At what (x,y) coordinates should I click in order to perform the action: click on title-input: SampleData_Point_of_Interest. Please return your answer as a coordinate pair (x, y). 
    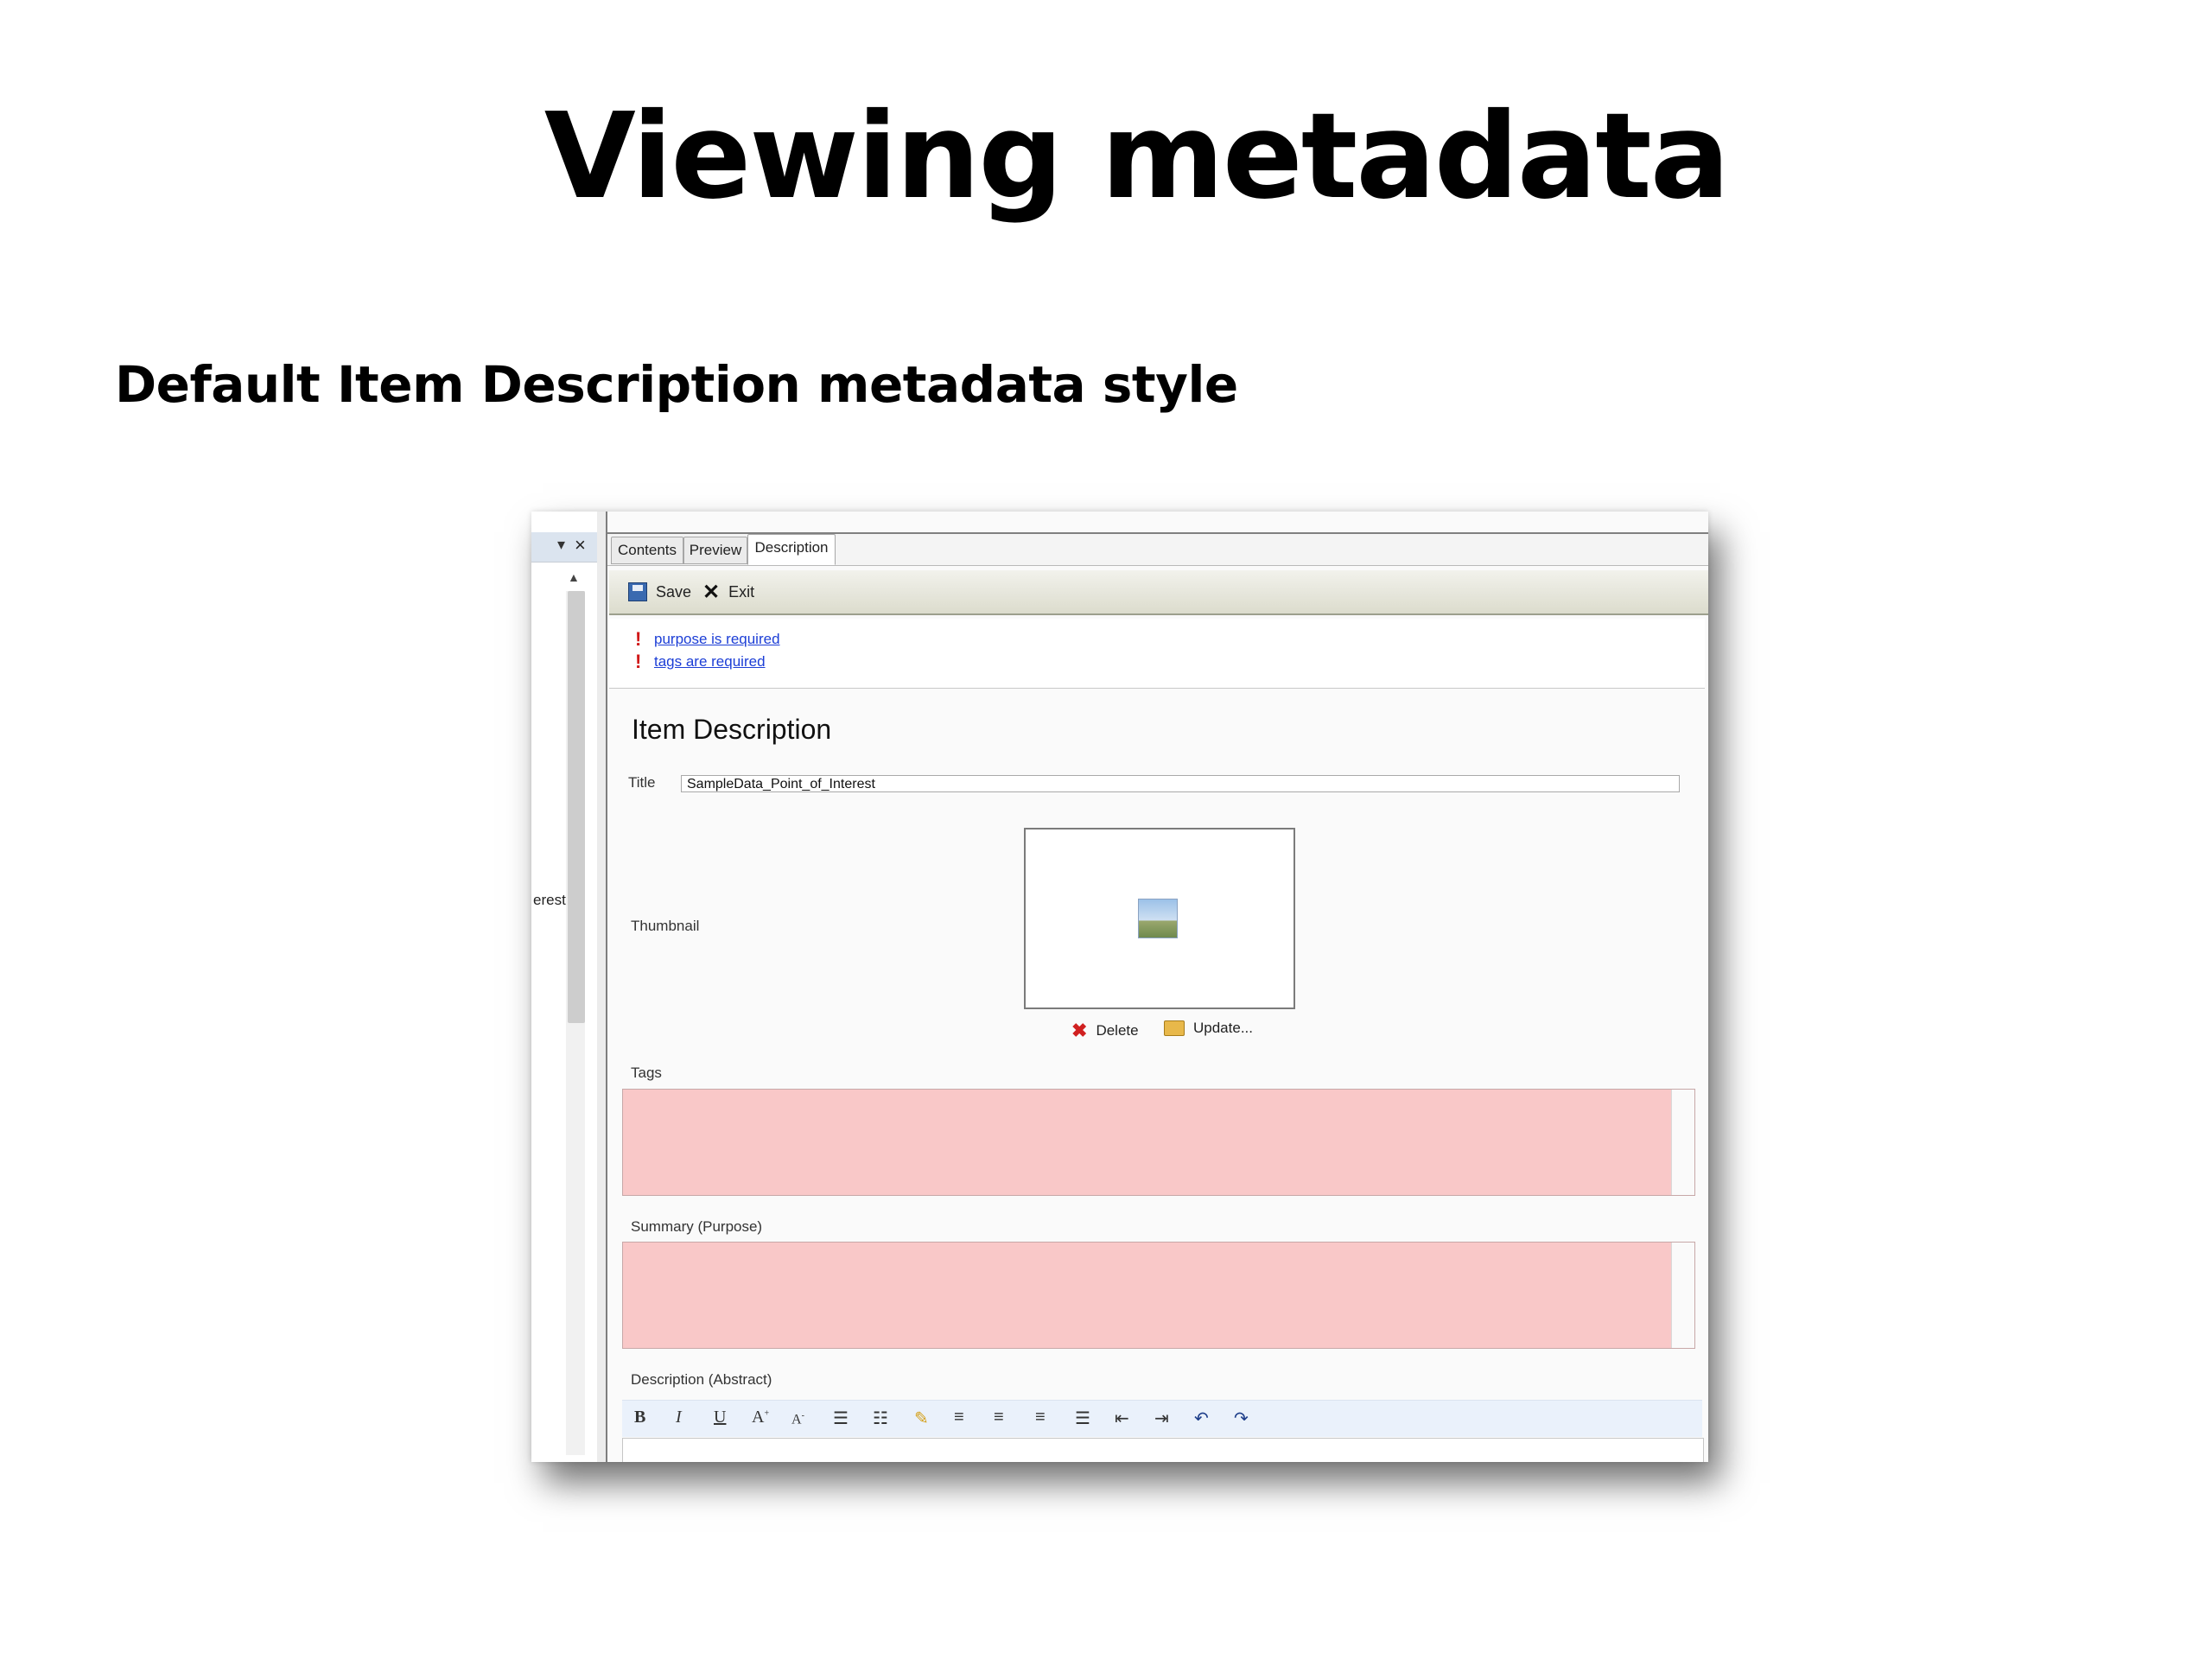
    Looking at the image, I should click on (1180, 783).